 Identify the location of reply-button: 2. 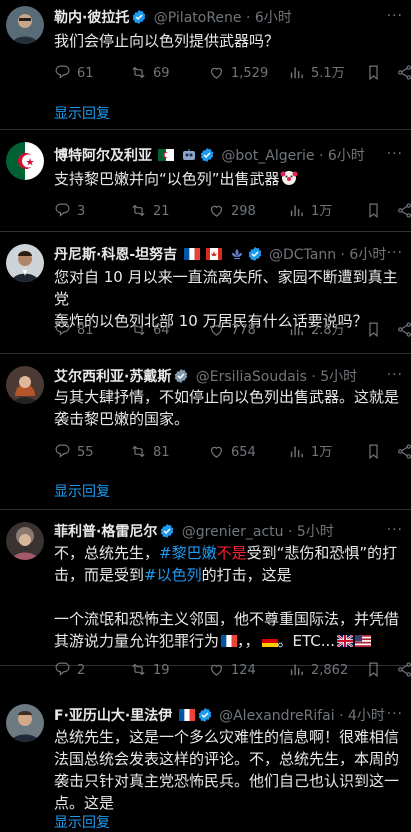
(69, 671).